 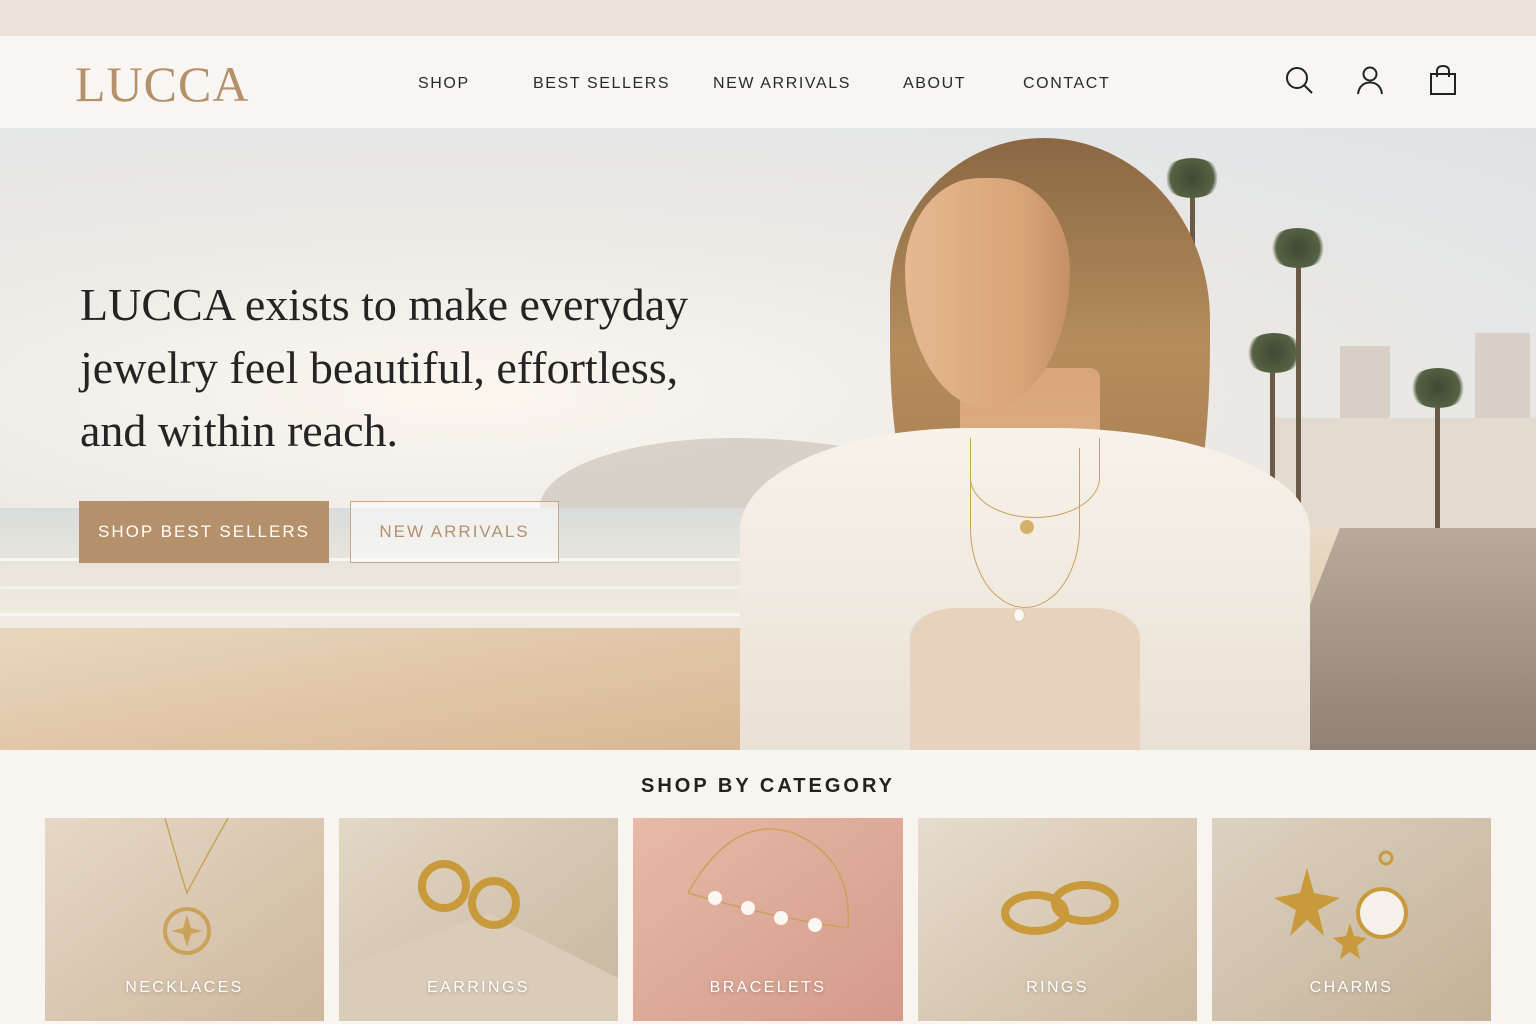 I want to click on pearl-pendant, so click(x=1019, y=615).